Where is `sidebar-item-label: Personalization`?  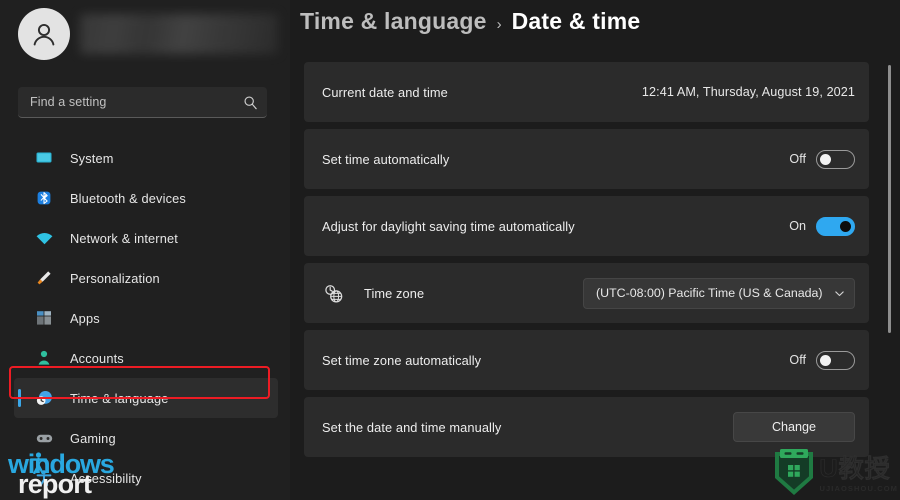
sidebar-item-label: Personalization is located at coordinates (115, 278).